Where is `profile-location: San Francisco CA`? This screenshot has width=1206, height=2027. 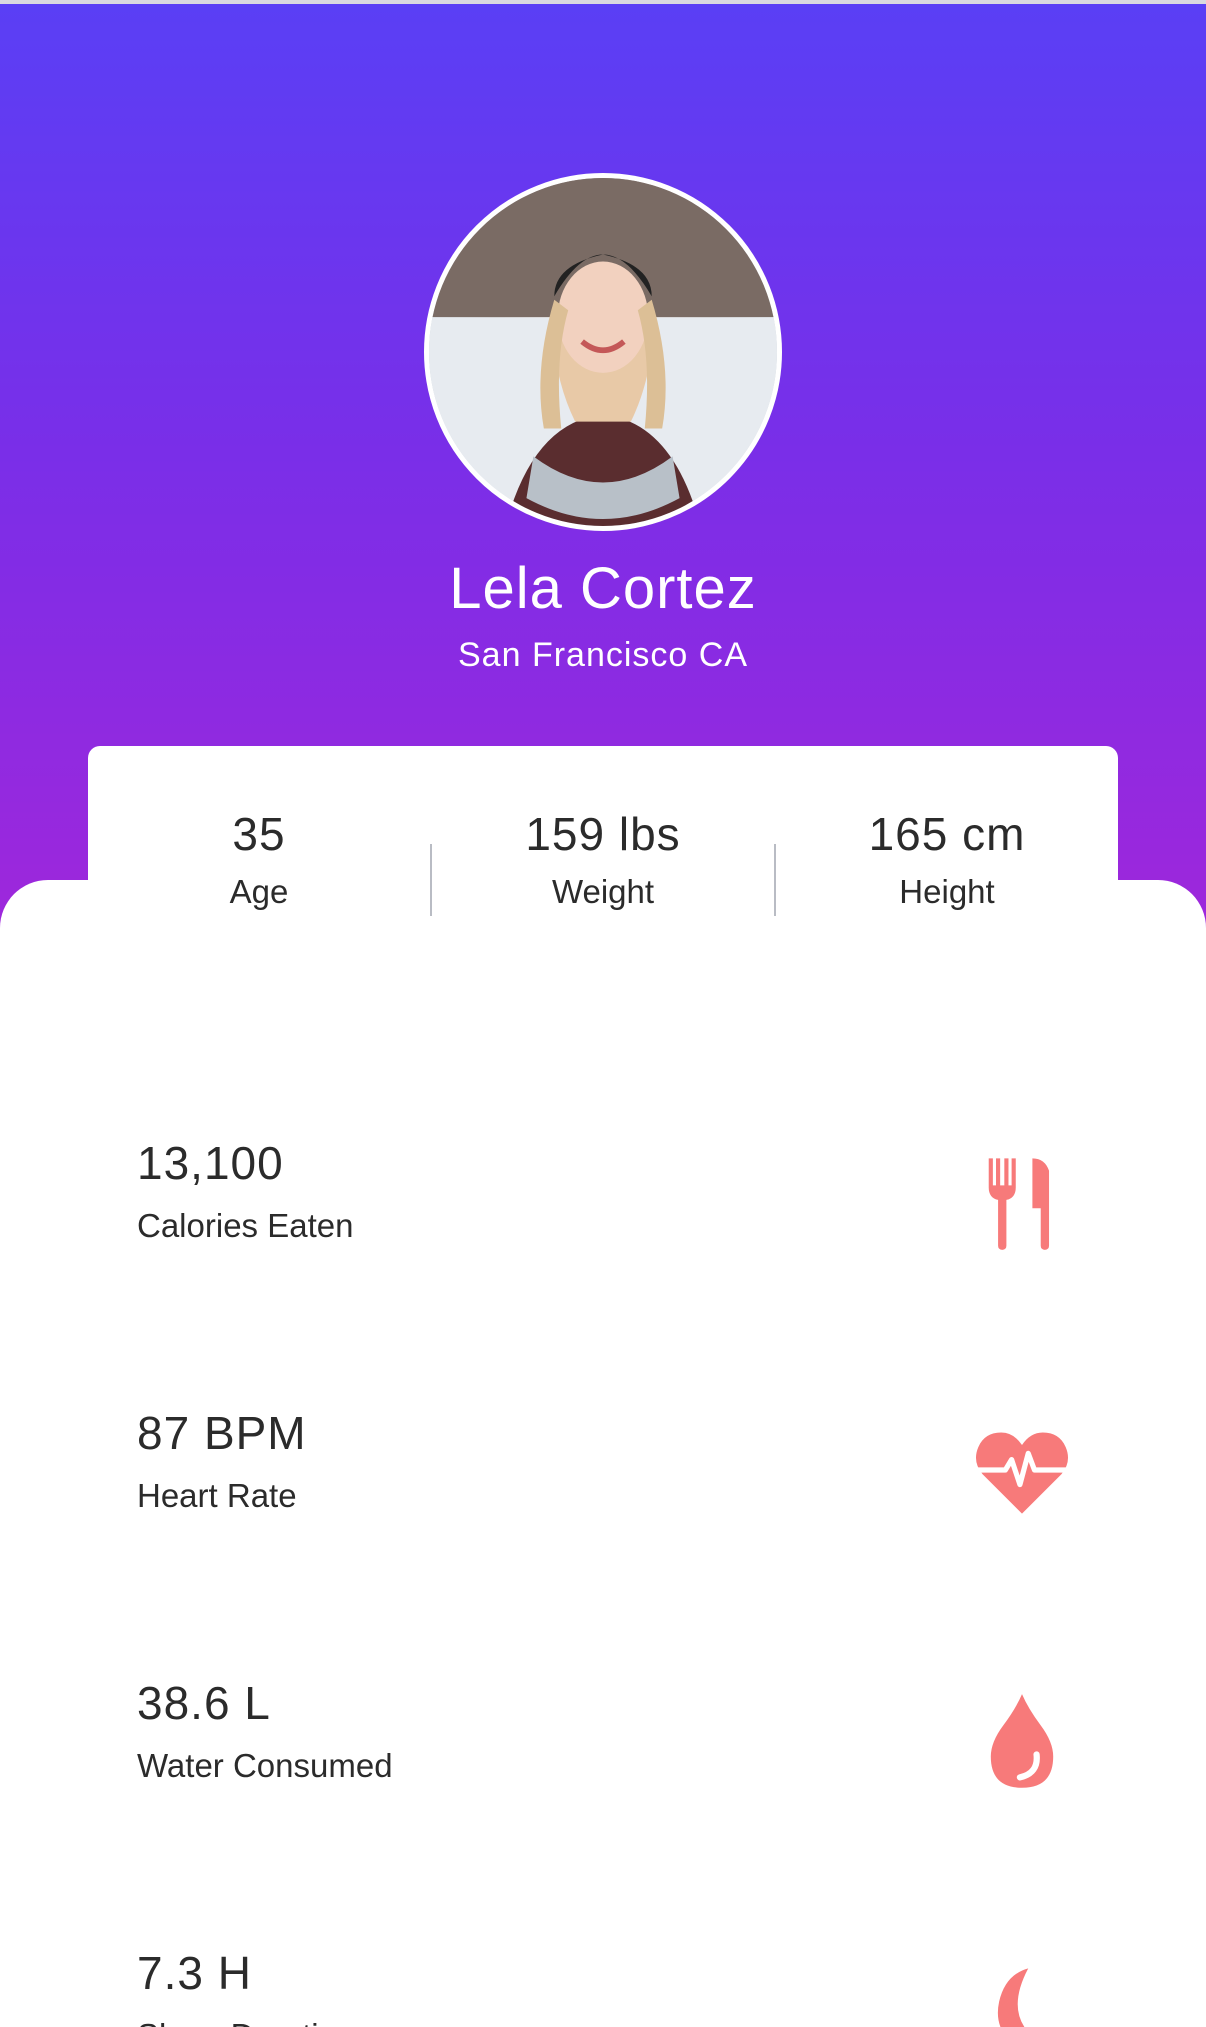 profile-location: San Francisco CA is located at coordinates (603, 655).